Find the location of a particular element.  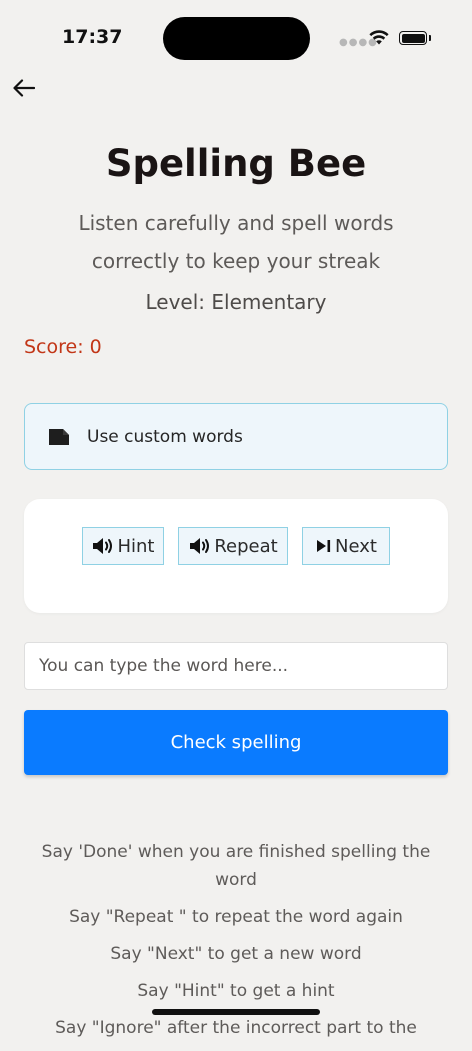

hint-button: Hint is located at coordinates (123, 546).